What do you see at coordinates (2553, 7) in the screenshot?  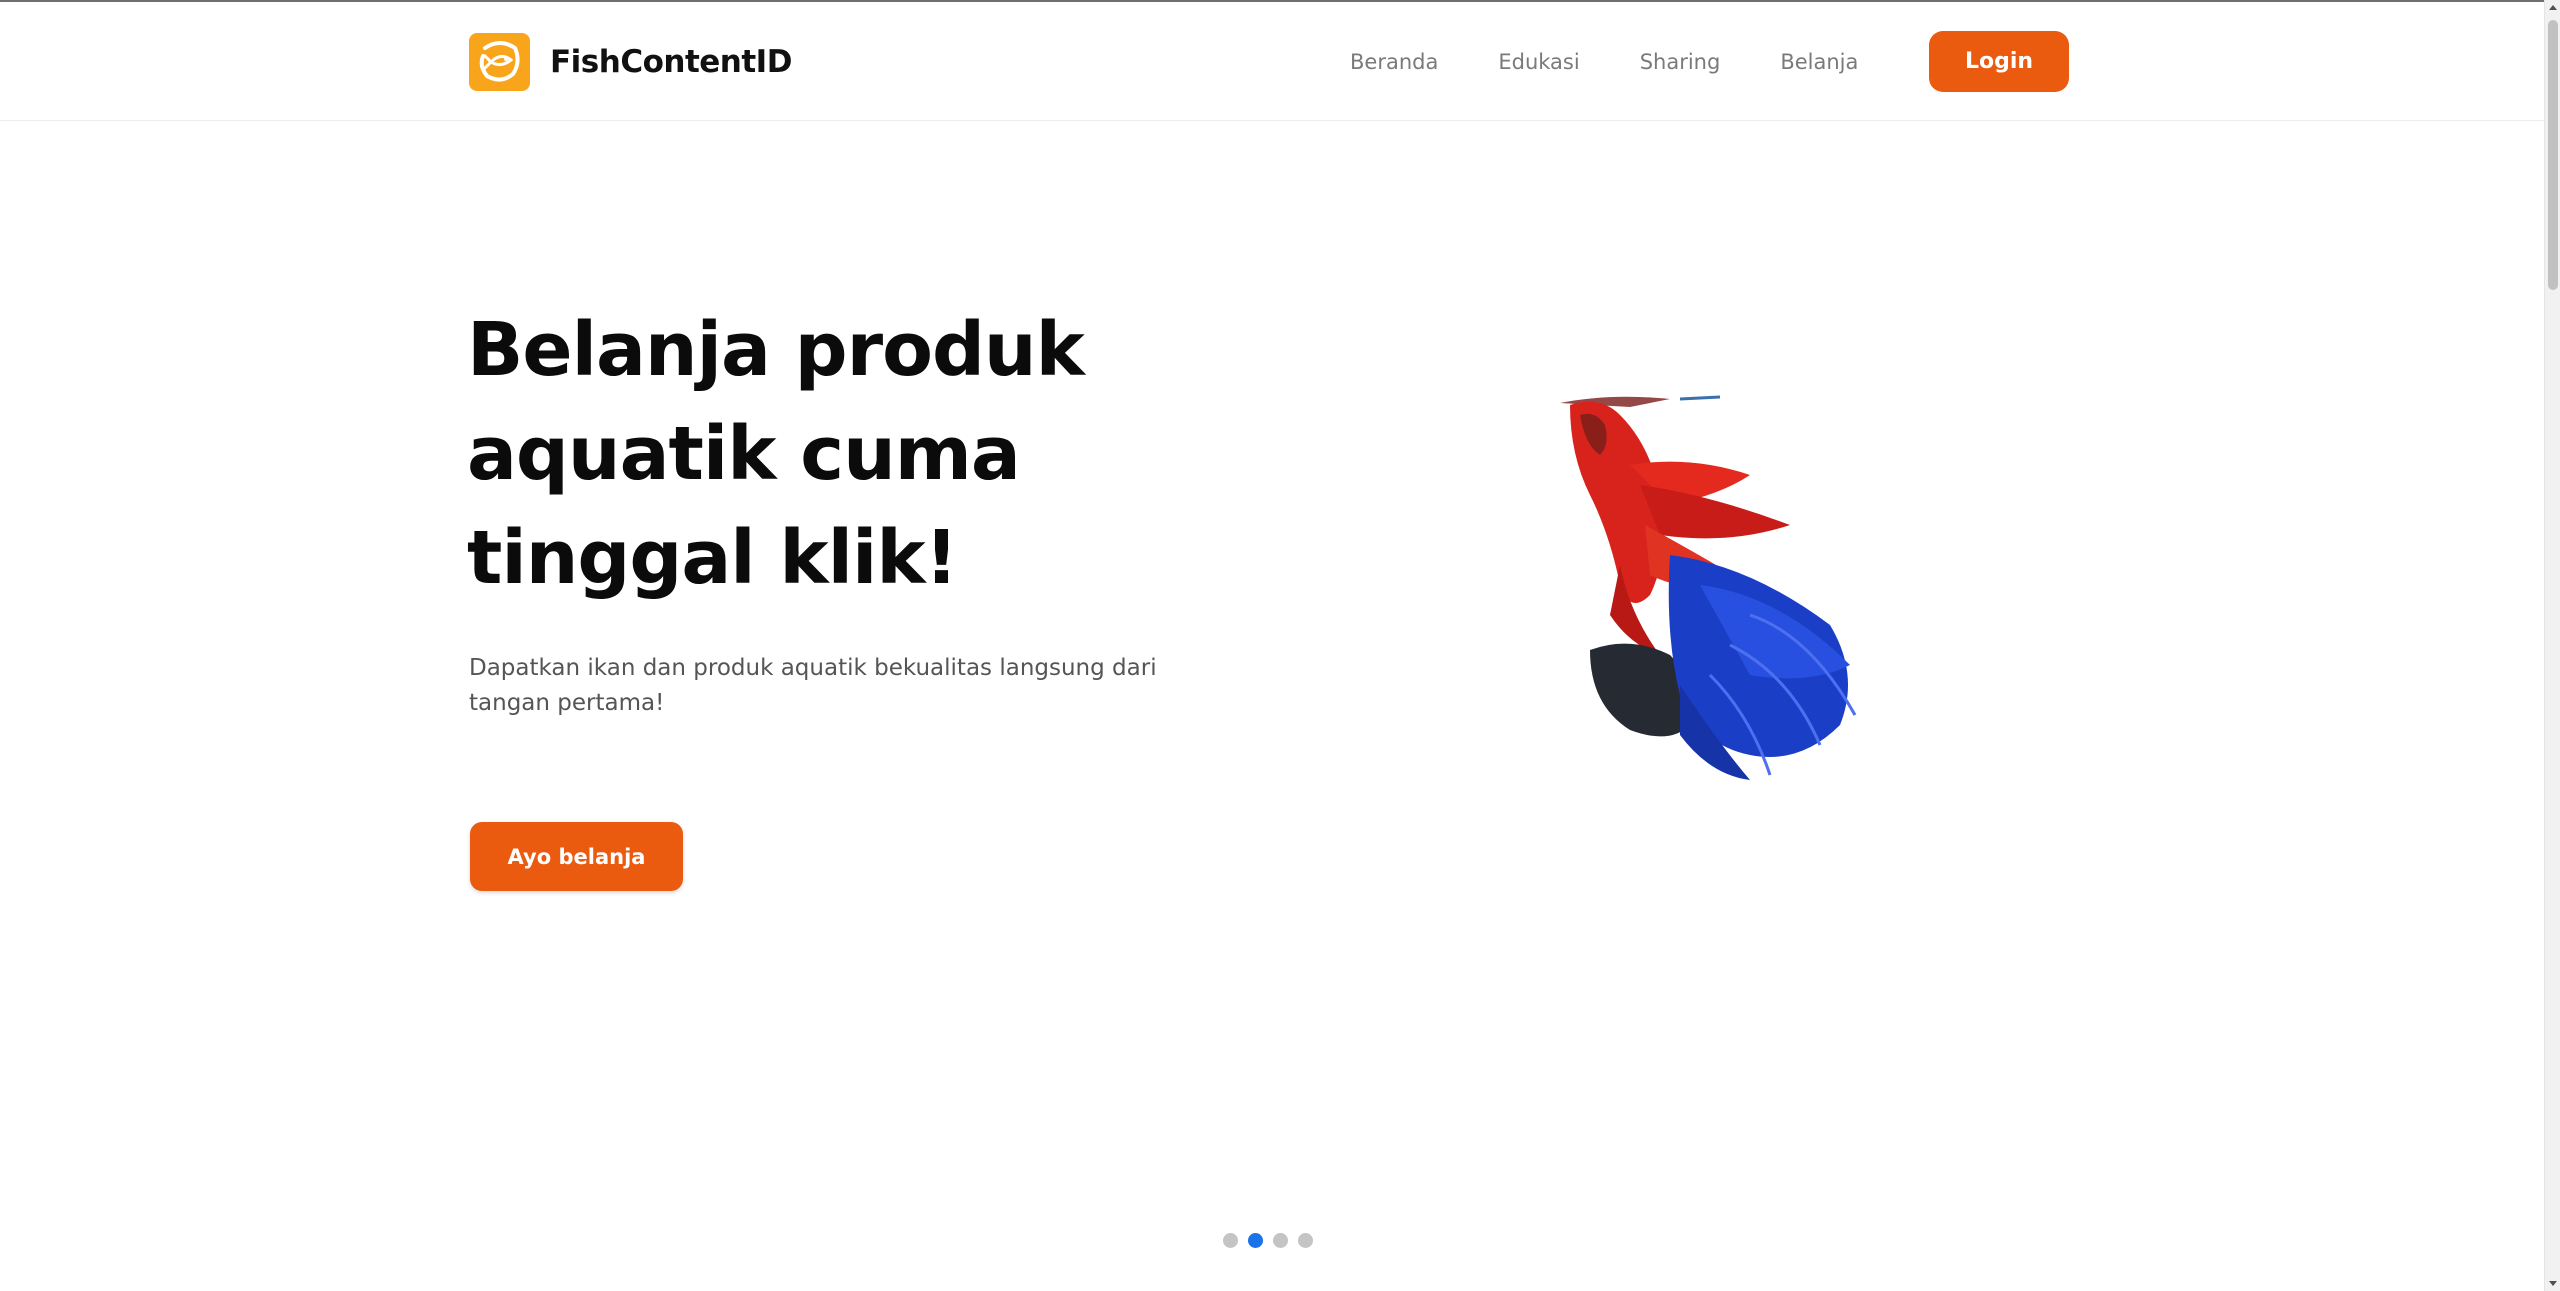 I see `scroll-up-icon` at bounding box center [2553, 7].